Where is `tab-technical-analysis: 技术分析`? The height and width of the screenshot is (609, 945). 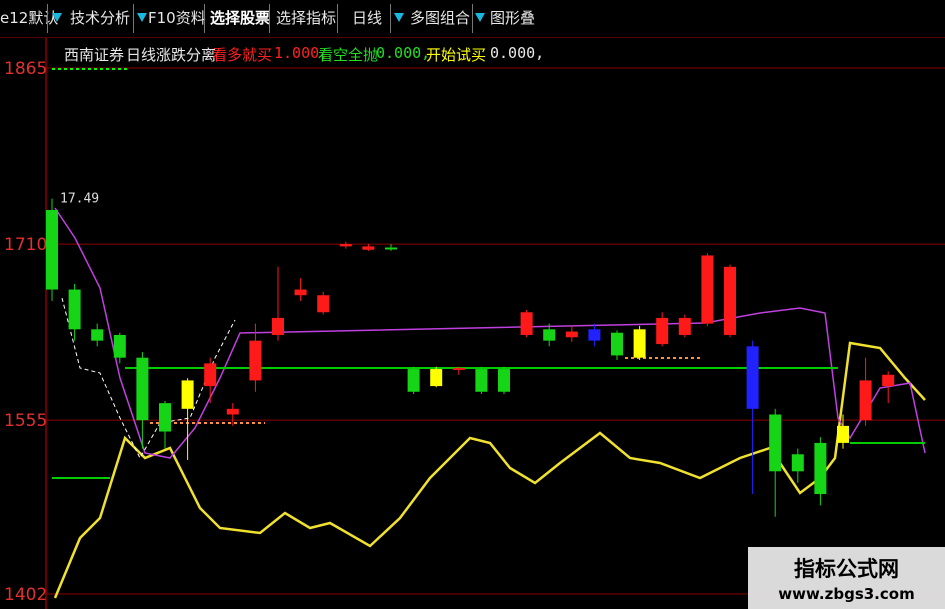
tab-technical-analysis: 技术分析 is located at coordinates (100, 18).